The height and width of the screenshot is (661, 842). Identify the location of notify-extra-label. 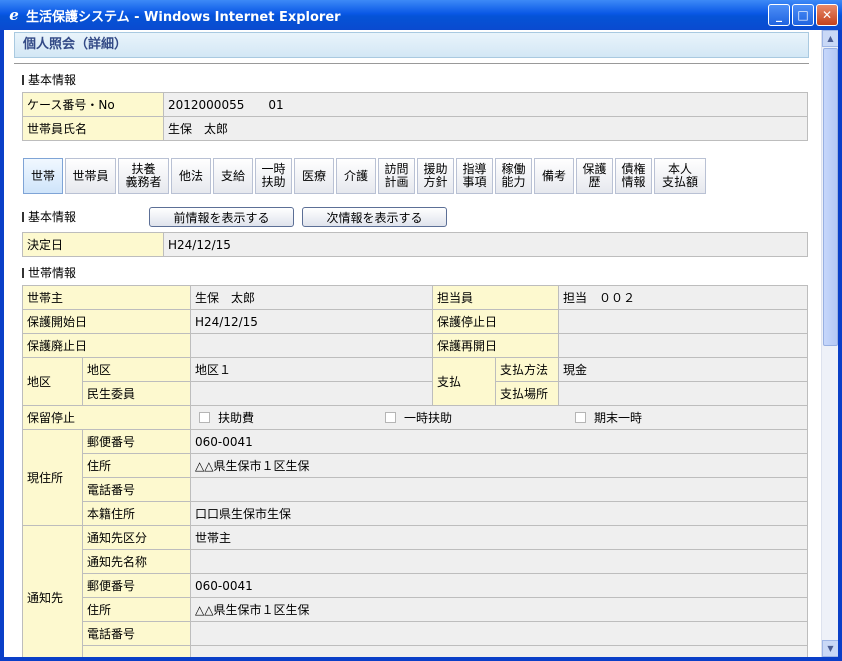
(136, 651).